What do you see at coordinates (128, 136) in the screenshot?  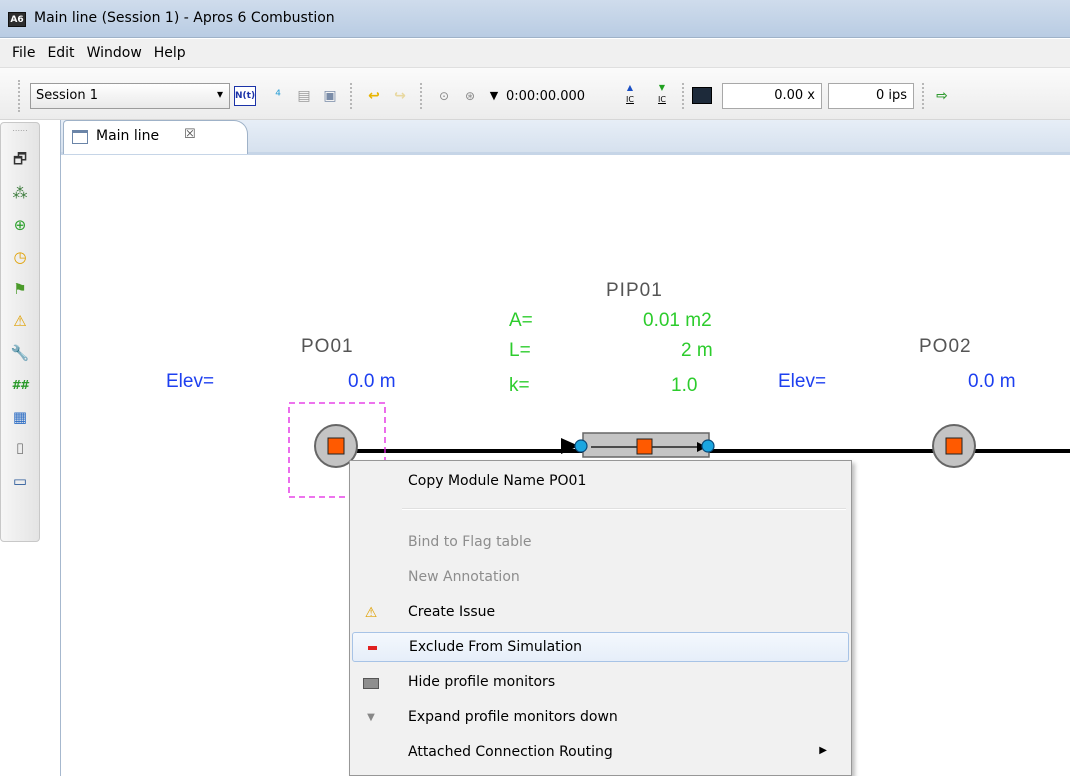 I see `tab-label: Main line` at bounding box center [128, 136].